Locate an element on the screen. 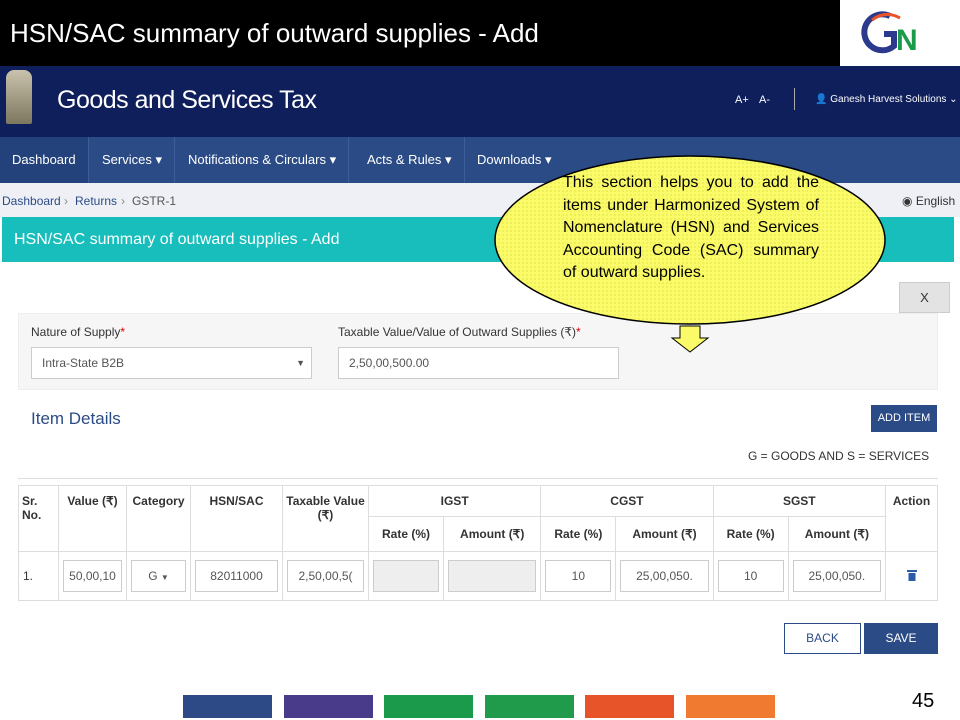 This screenshot has width=960, height=720. nature-of-supply-select: Intra-State B2B ▼ is located at coordinates (171, 363).